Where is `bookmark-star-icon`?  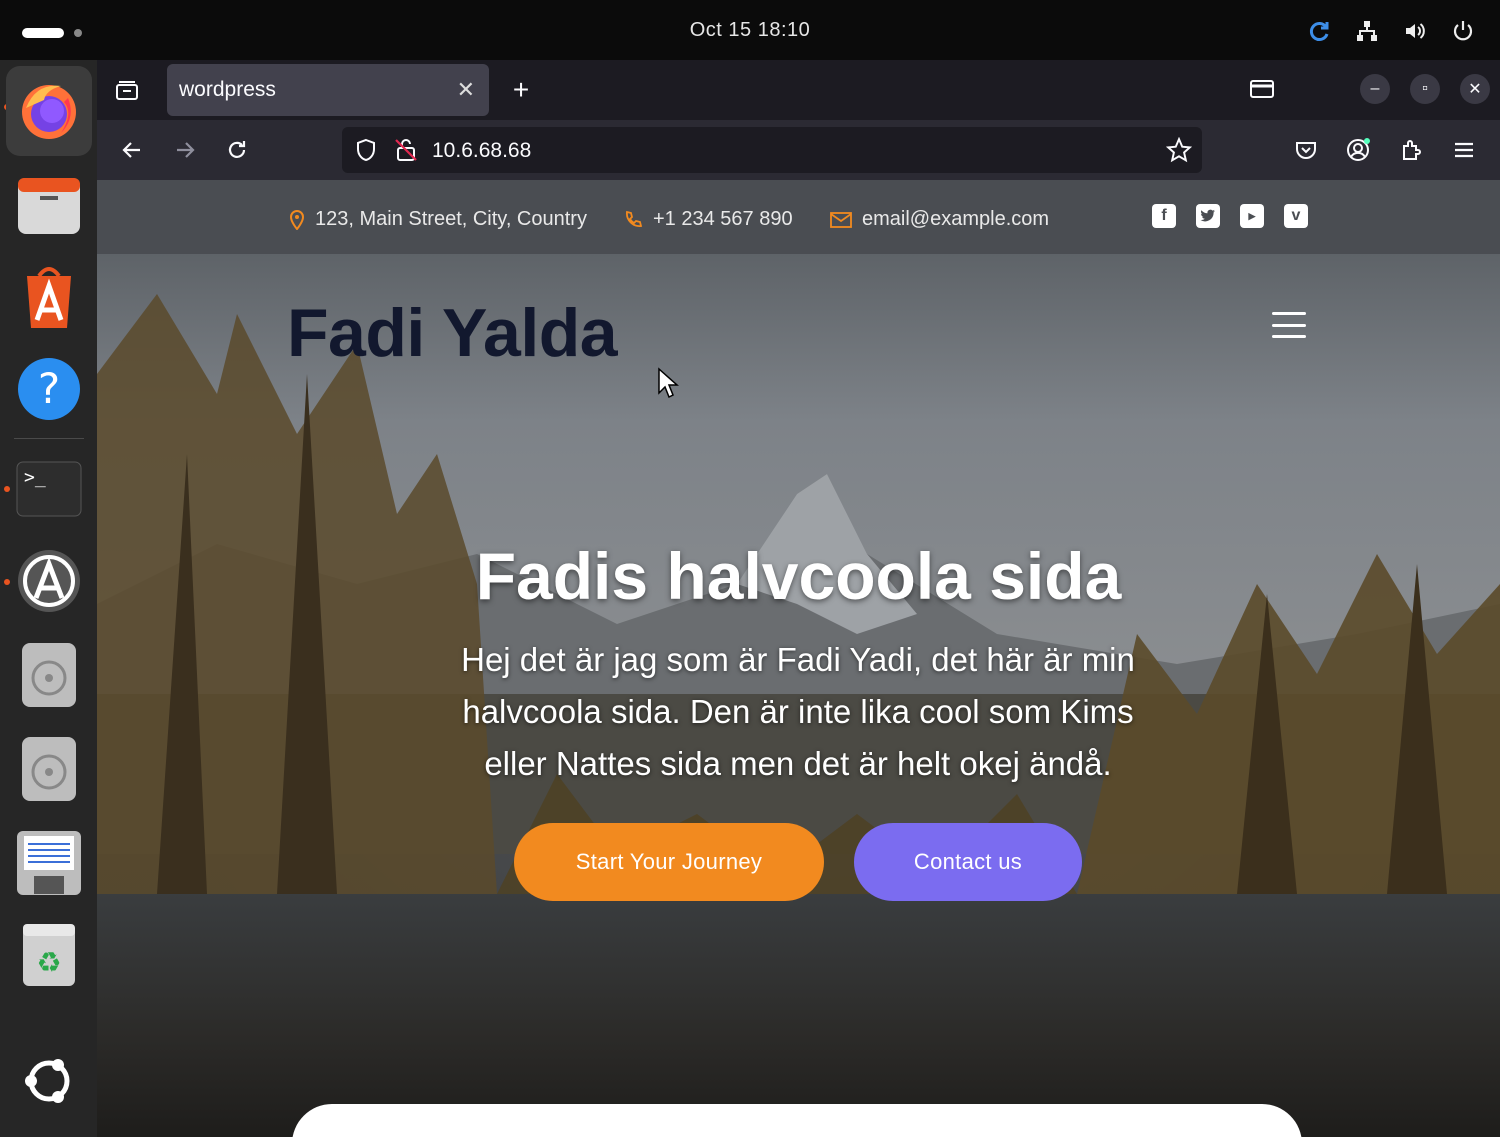
bookmark-star-icon is located at coordinates (1179, 152).